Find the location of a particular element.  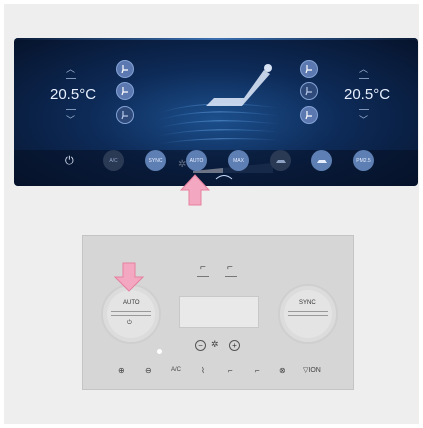

auto-knob: AUTO ⏻ is located at coordinates (131, 314).